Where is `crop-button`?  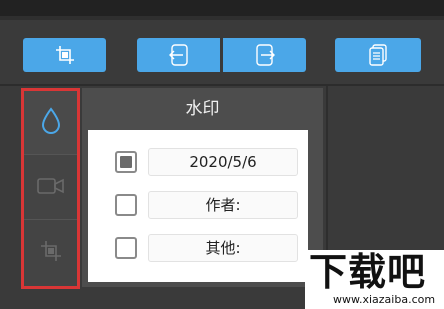 crop-button is located at coordinates (64, 55).